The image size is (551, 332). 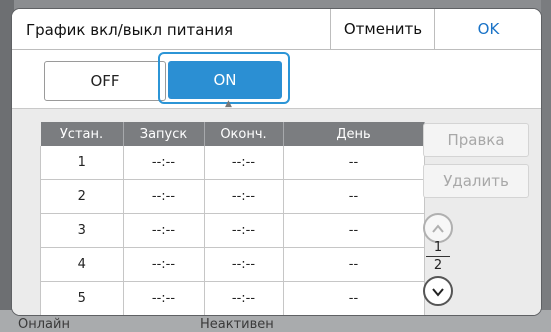 I want to click on chevron-up-icon, so click(x=438, y=228).